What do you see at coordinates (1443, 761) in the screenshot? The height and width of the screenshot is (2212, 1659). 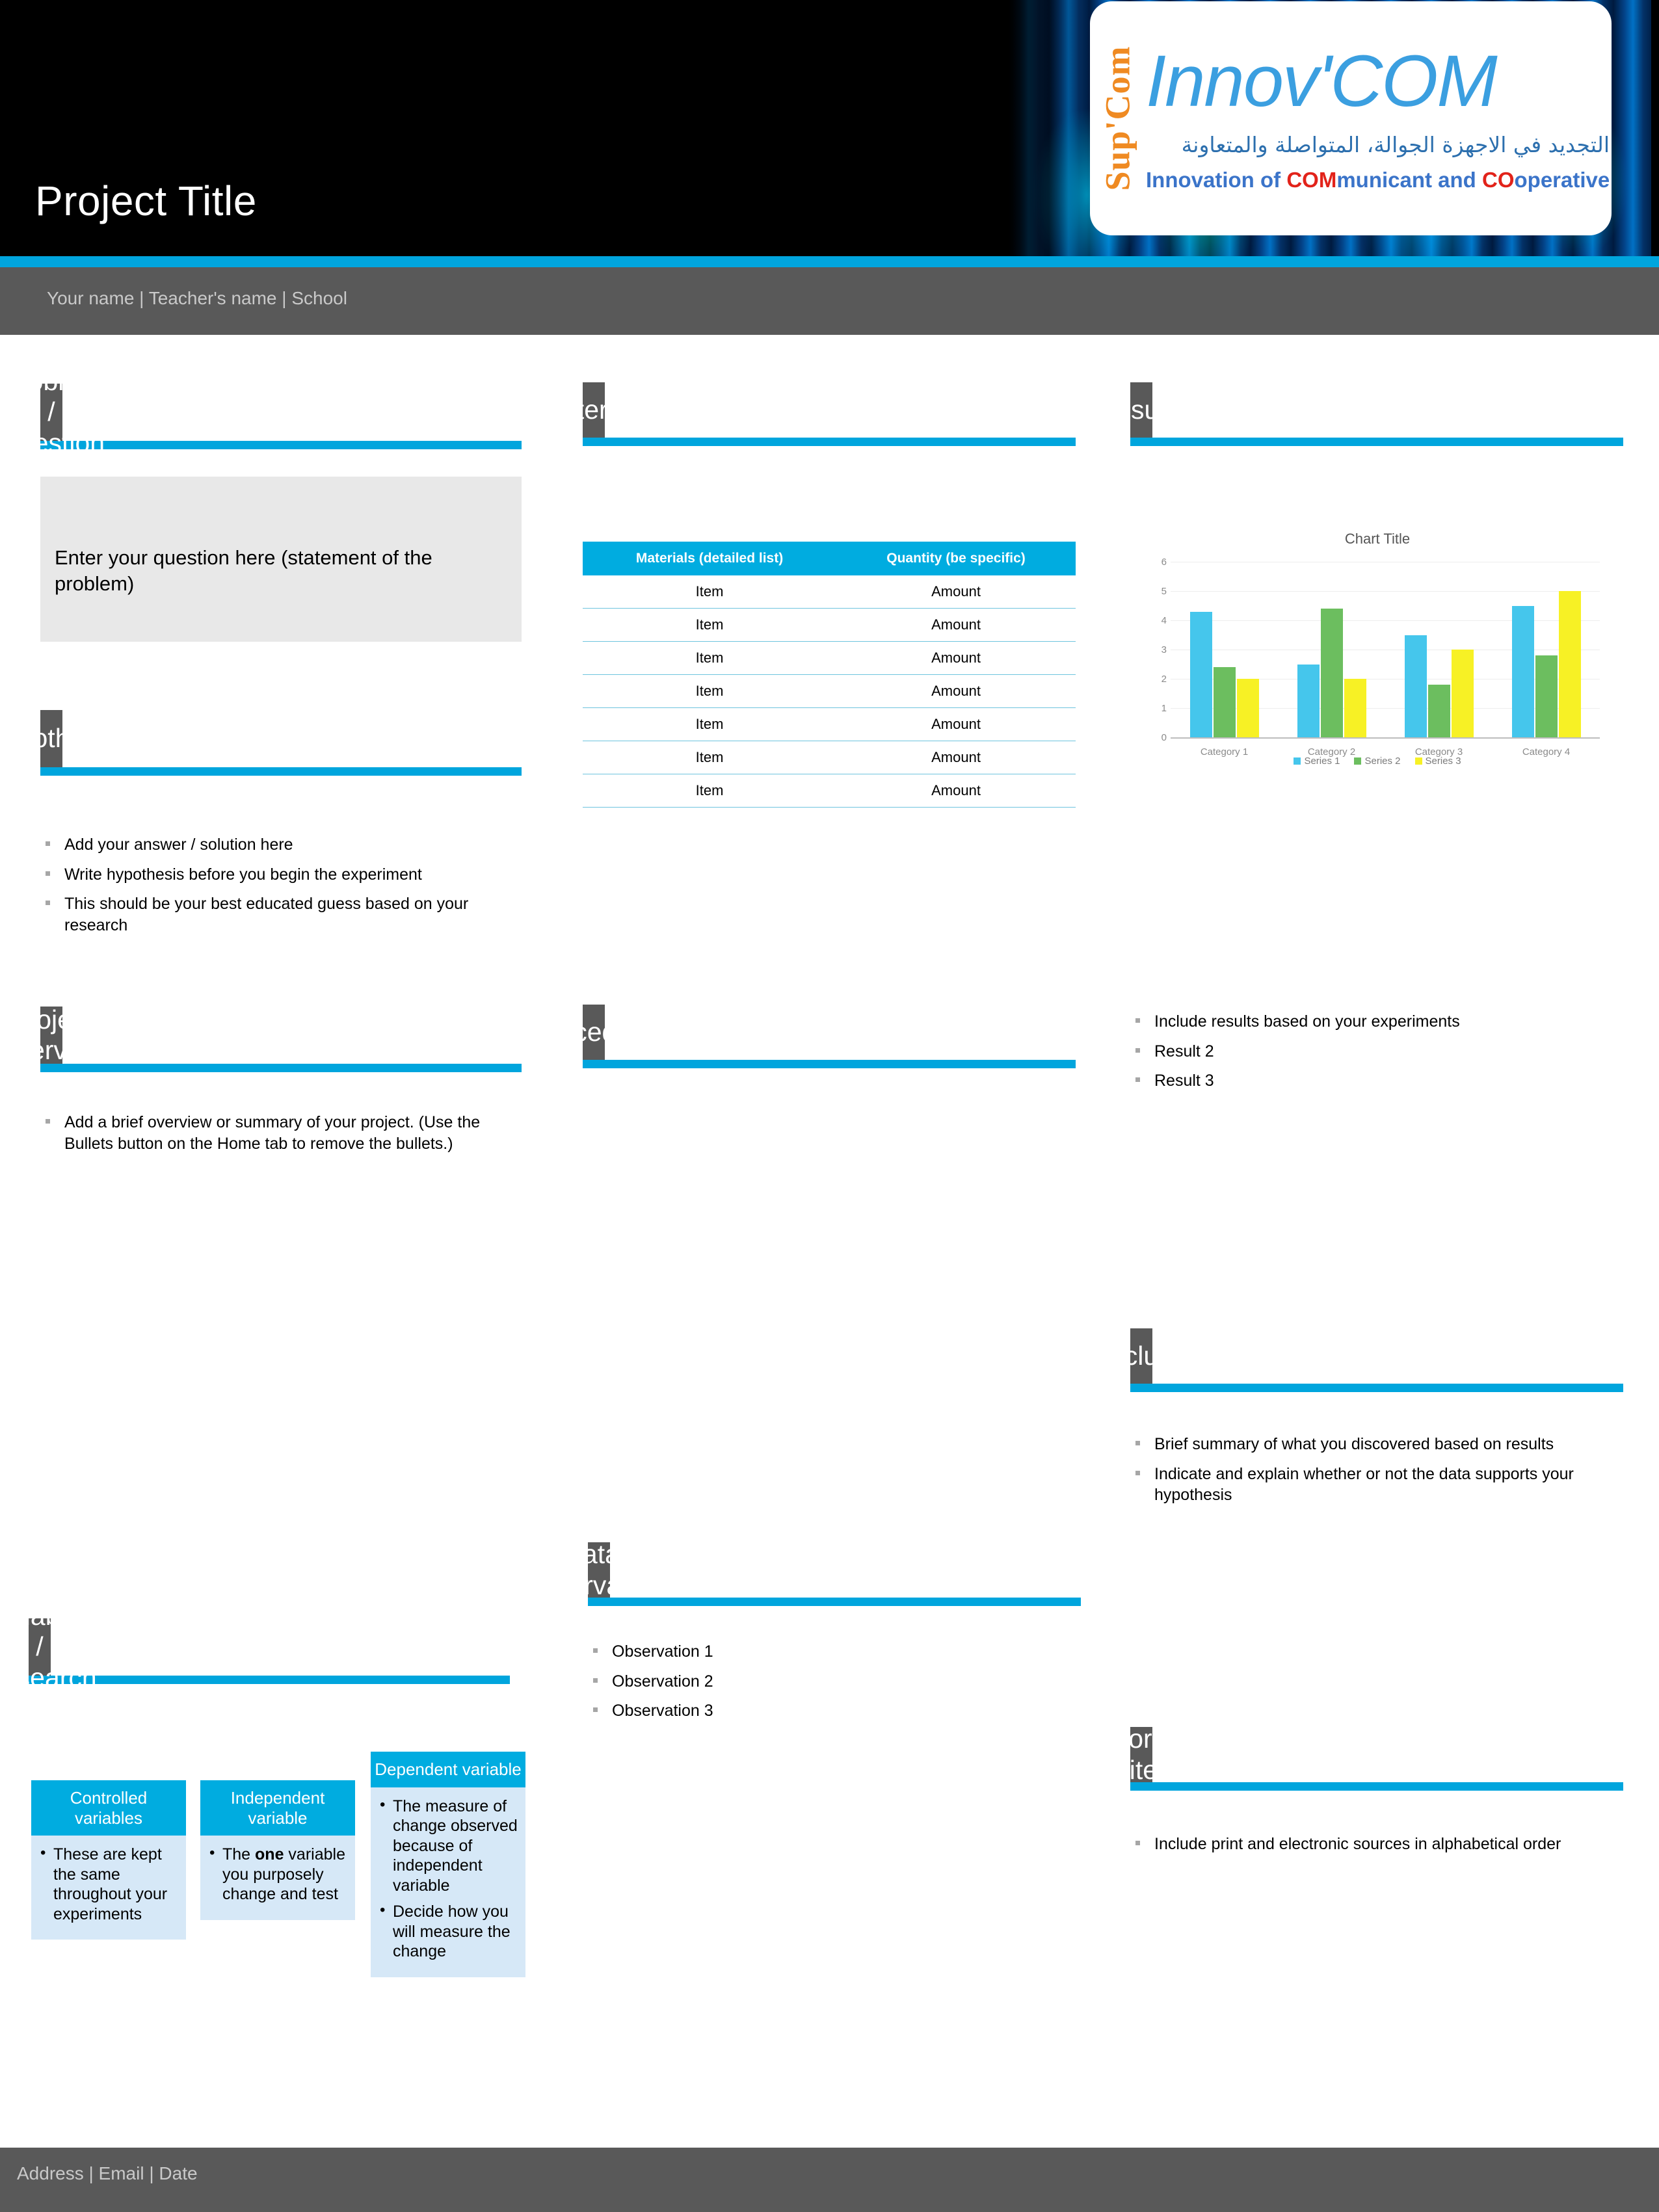 I see `chart-legend-label: Series 3` at bounding box center [1443, 761].